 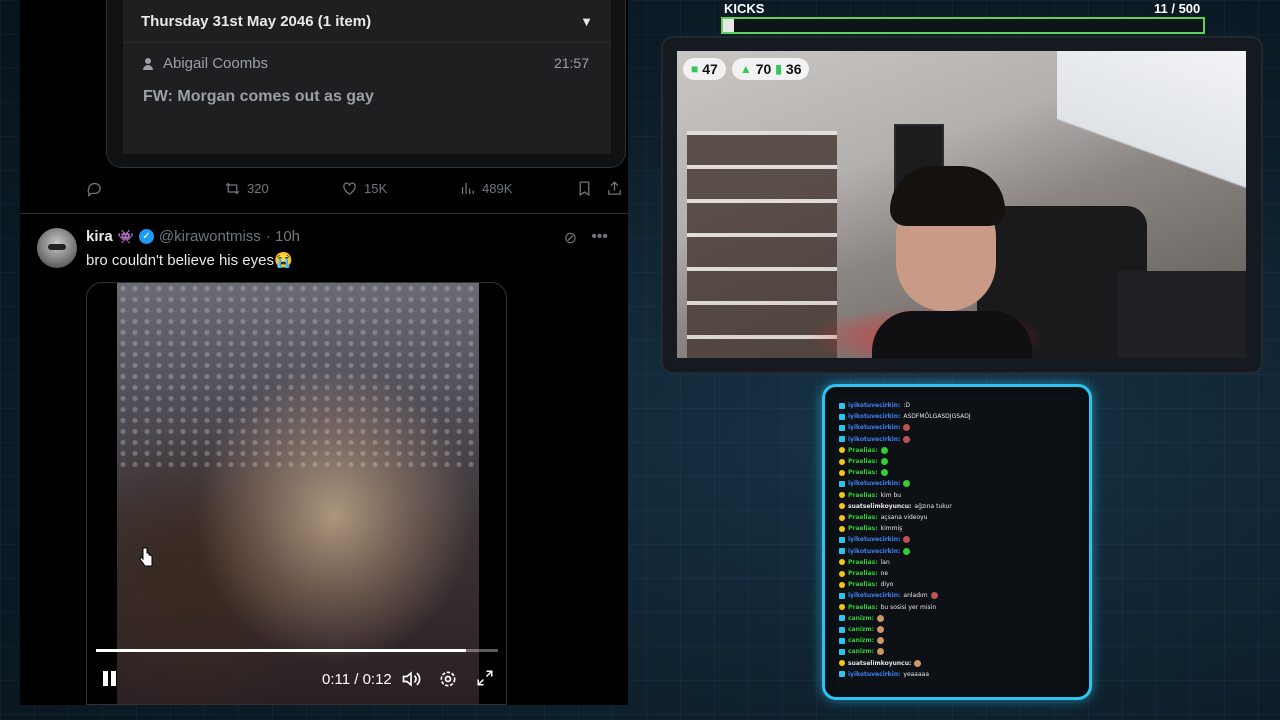 I want to click on reply-icon, so click(x=94, y=189).